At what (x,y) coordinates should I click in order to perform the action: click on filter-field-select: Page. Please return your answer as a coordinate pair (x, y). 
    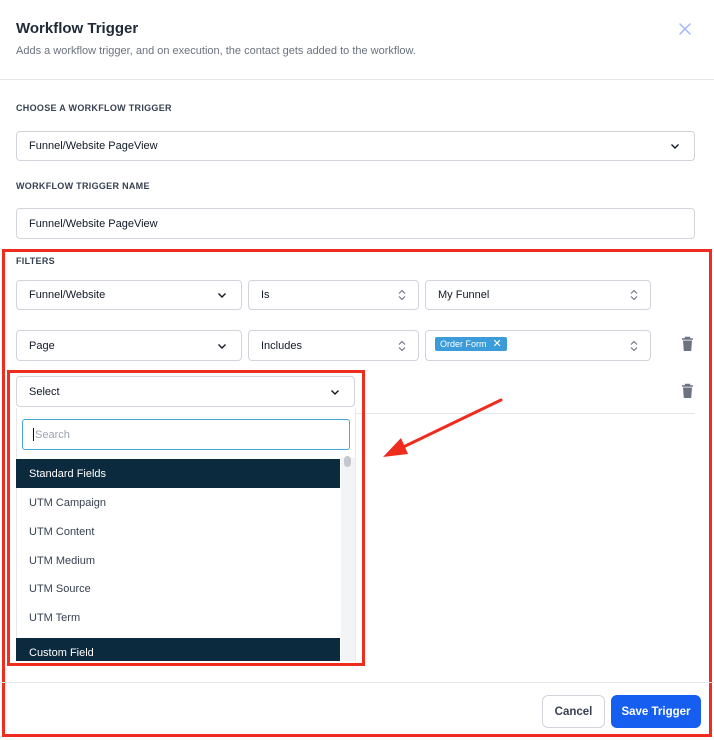
    Looking at the image, I should click on (129, 345).